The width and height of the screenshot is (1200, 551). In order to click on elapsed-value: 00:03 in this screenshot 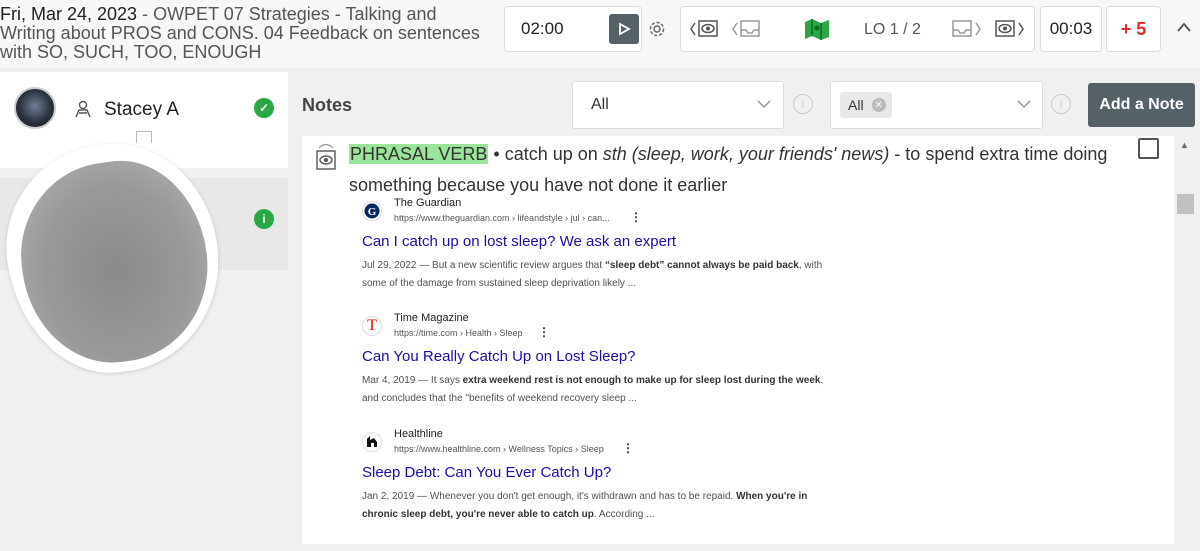, I will do `click(1071, 28)`.